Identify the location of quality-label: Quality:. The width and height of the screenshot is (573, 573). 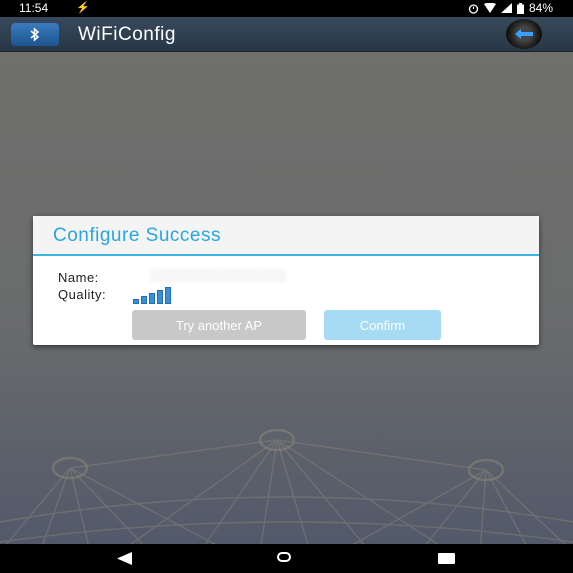
(82, 294).